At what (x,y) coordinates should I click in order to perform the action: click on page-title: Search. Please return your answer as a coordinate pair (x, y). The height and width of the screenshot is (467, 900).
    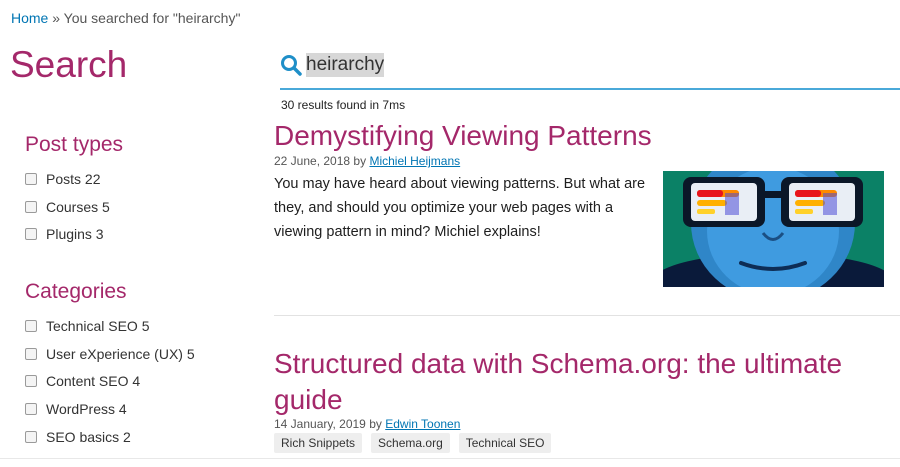
    Looking at the image, I should click on (69, 64).